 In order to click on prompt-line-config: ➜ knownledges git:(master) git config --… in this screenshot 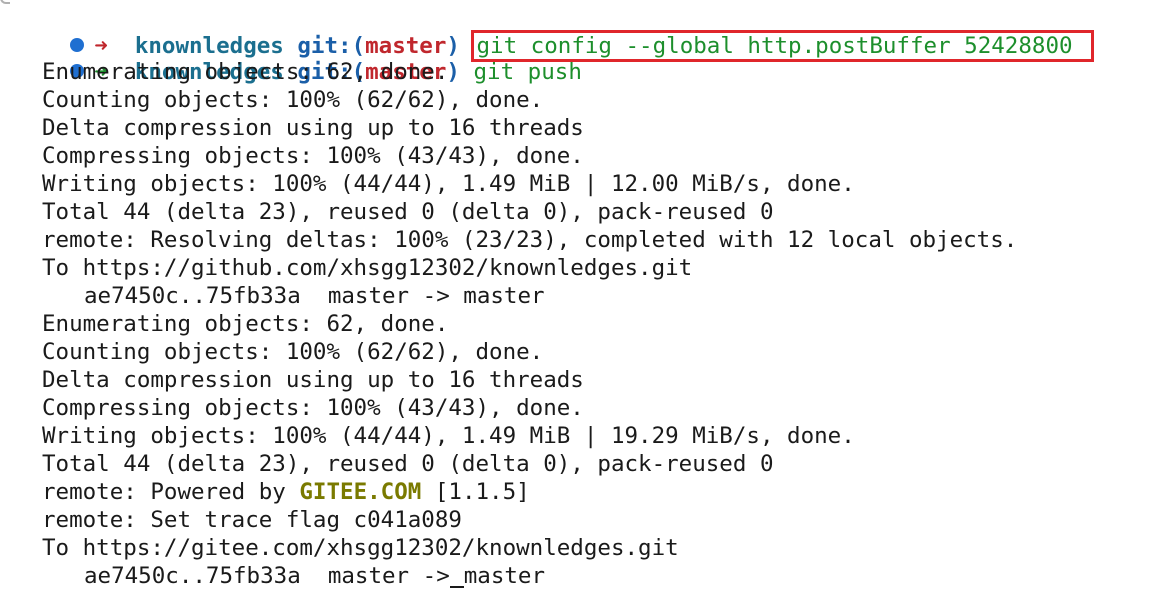, I will do `click(555, 32)`.